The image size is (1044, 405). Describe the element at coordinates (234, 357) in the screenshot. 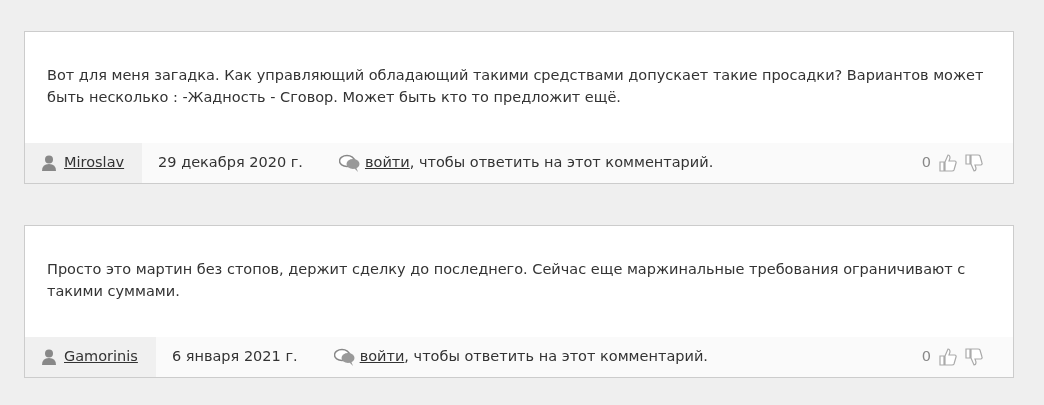

I see `comment-date: 6 января 2021 г.` at that location.